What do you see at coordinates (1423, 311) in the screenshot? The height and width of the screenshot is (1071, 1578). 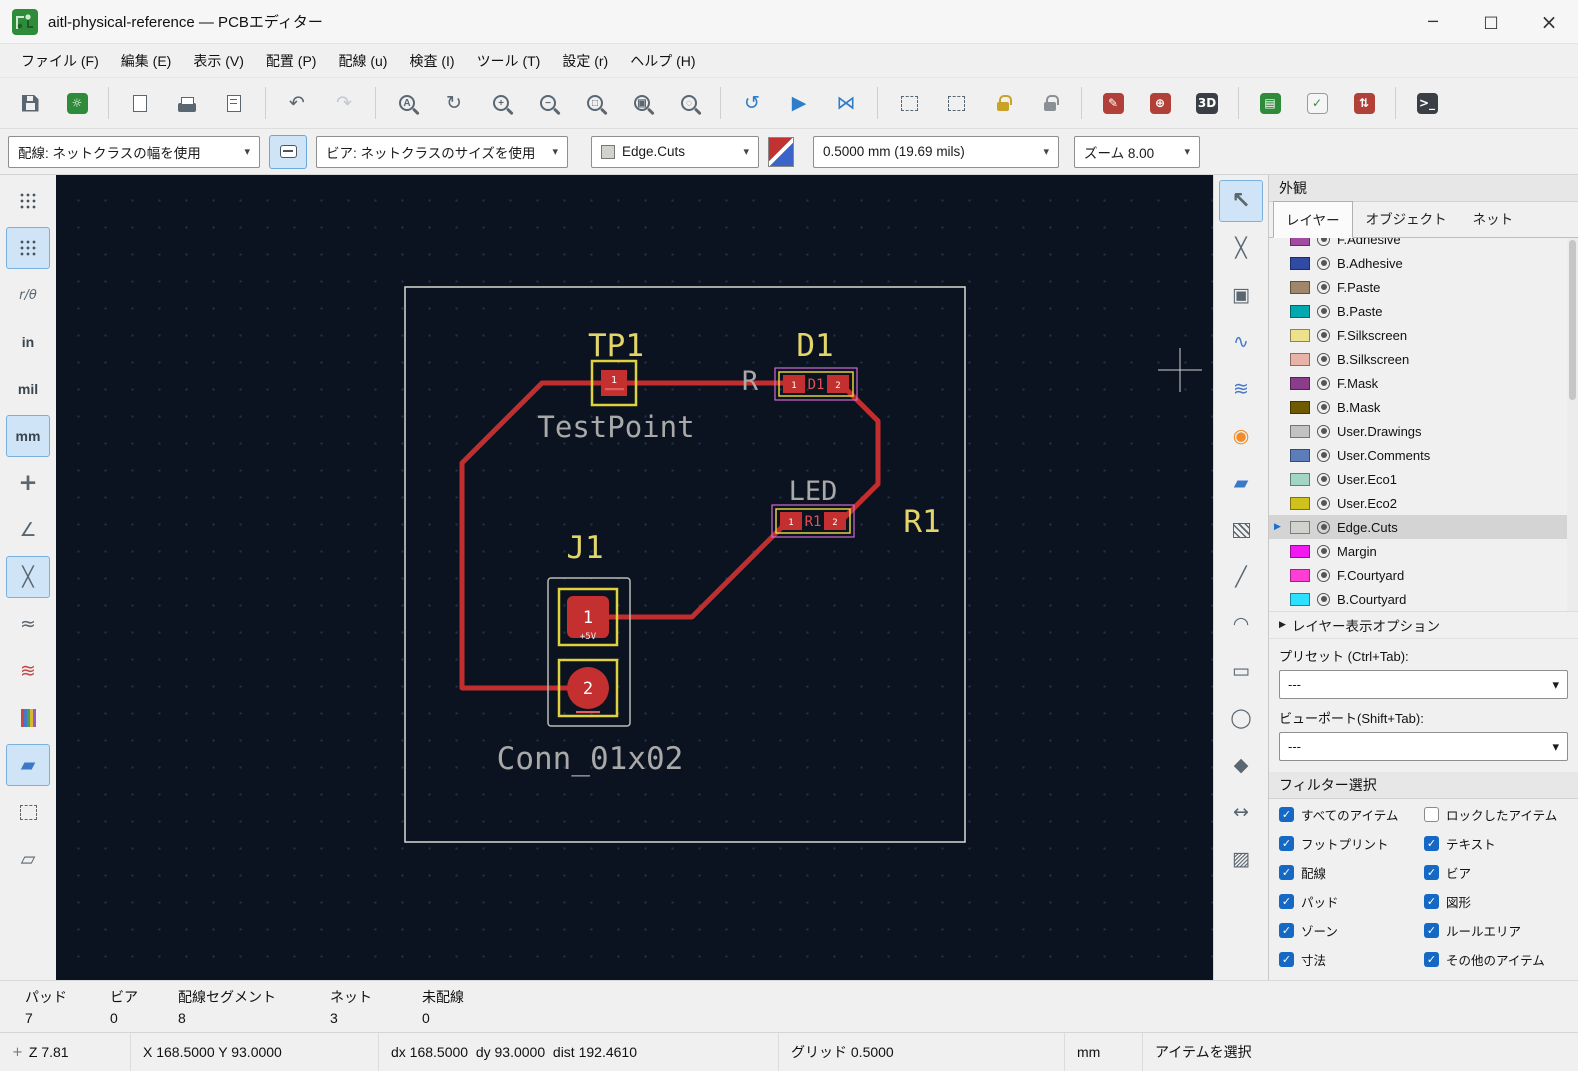 I see `layer-row-b-paste: B.Paste` at bounding box center [1423, 311].